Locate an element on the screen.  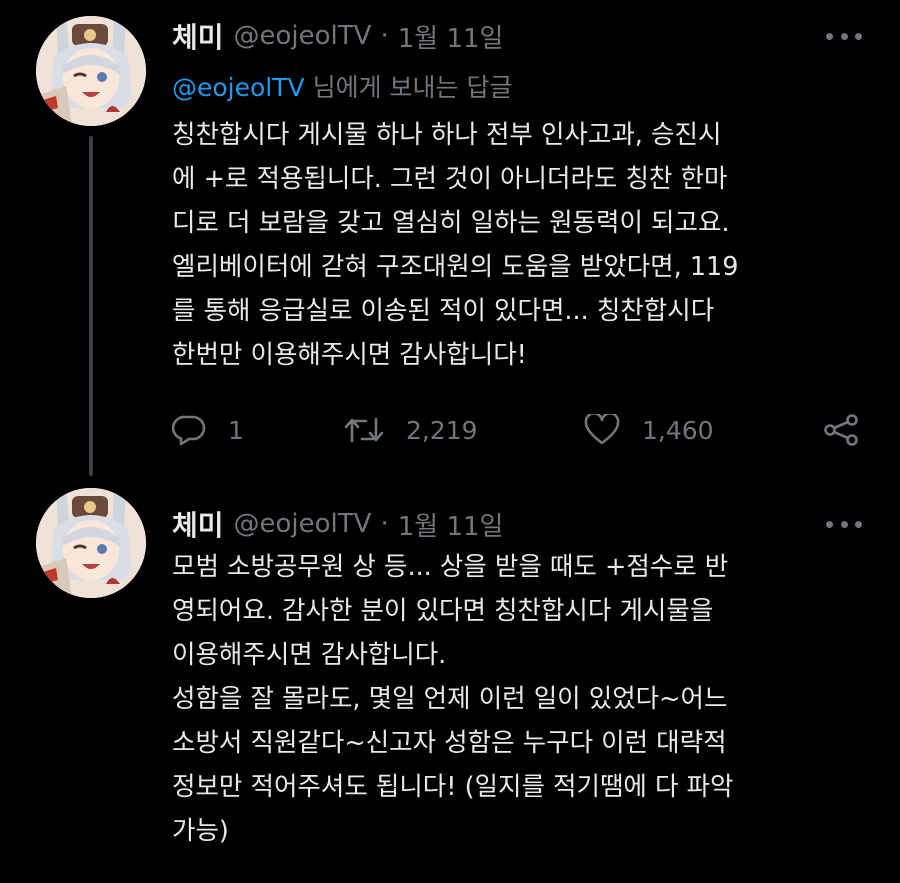
retweet-count: 2,219 is located at coordinates (442, 430).